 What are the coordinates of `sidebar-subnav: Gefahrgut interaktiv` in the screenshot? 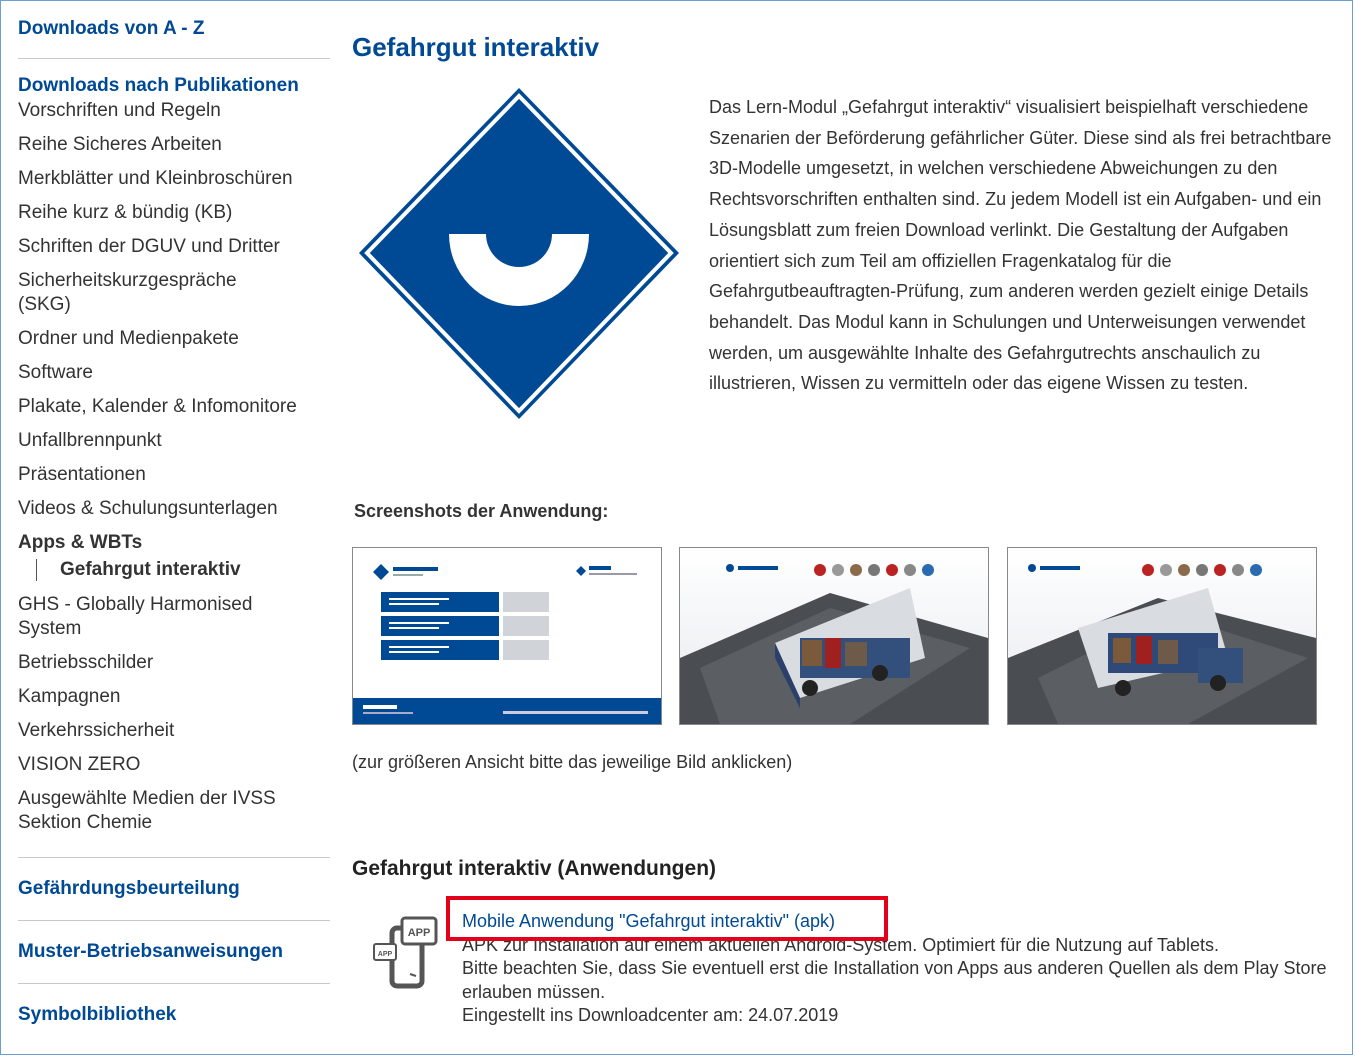 It's located at (183, 570).